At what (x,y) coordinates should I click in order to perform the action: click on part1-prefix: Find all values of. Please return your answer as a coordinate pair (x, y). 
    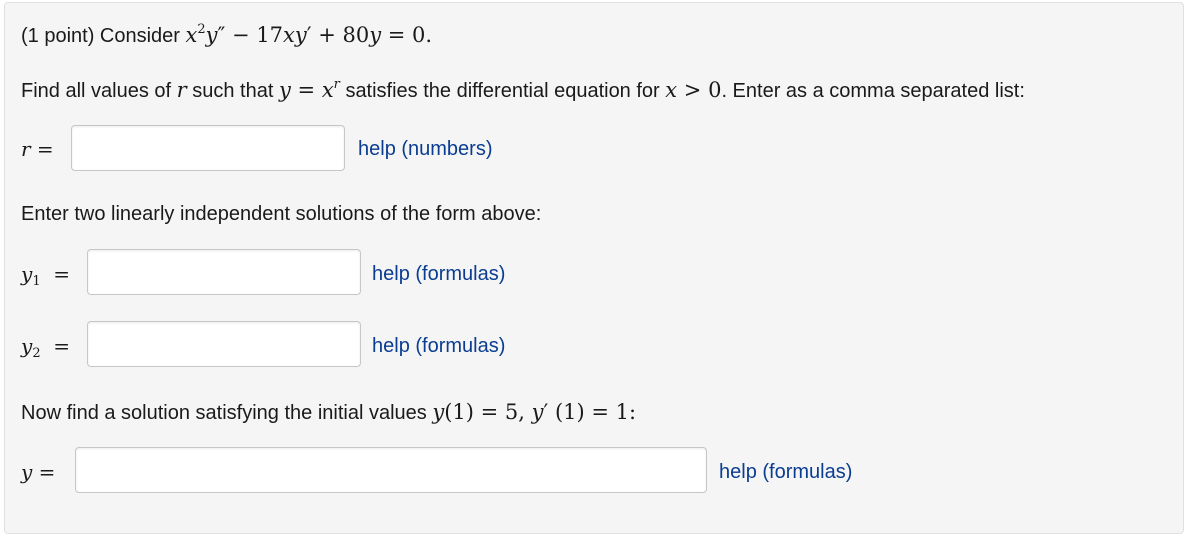
    Looking at the image, I should click on (96, 91).